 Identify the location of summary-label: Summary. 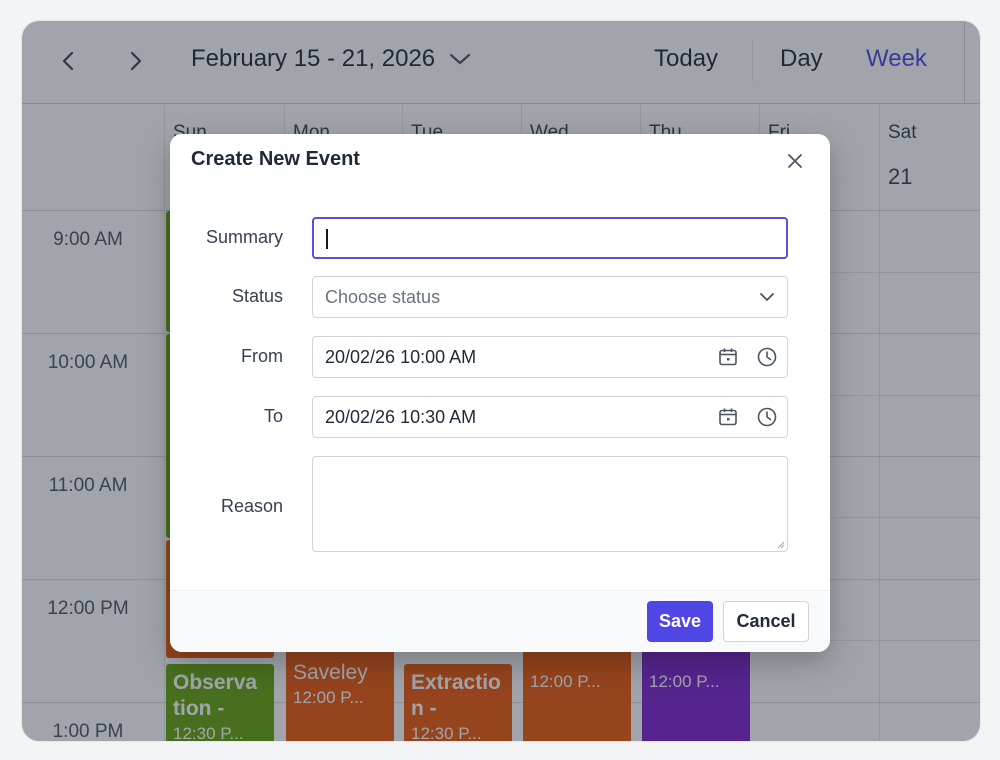
(244, 237).